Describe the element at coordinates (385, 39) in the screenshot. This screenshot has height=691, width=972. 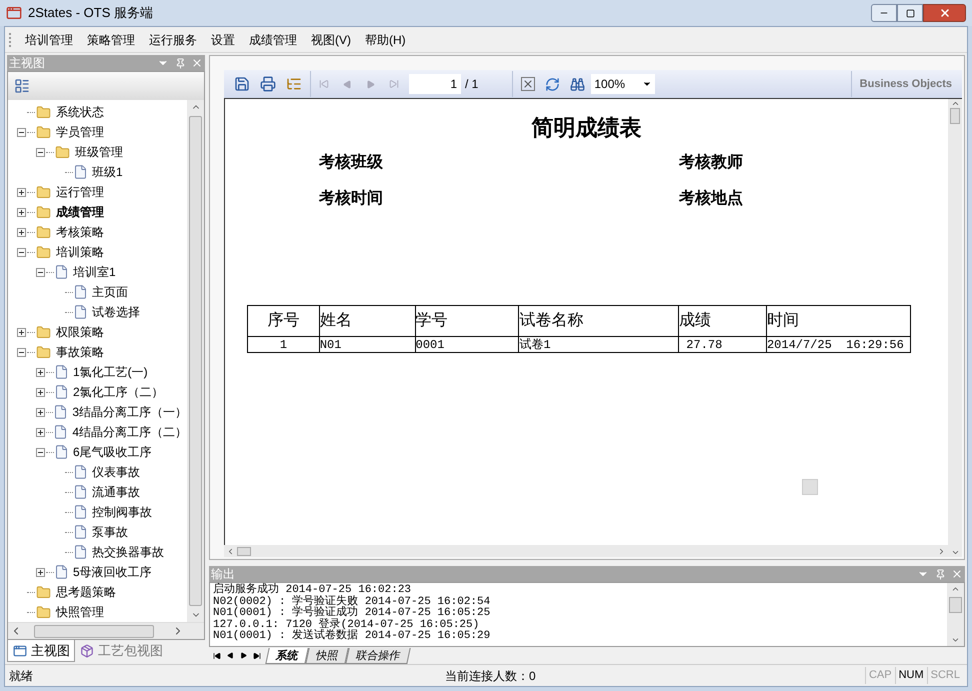
I see `menu-item: 帮助(H)` at that location.